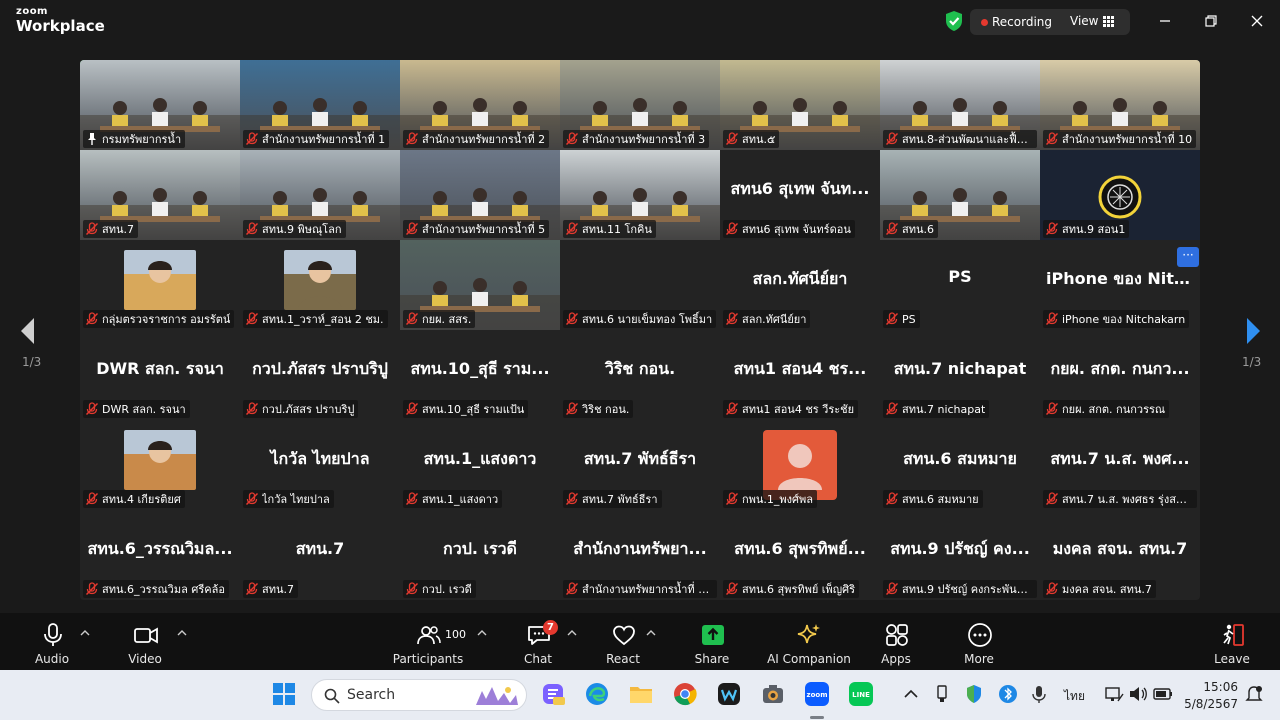 The height and width of the screenshot is (720, 1280). Describe the element at coordinates (1254, 694) in the screenshot. I see `notification-bell-icon` at that location.